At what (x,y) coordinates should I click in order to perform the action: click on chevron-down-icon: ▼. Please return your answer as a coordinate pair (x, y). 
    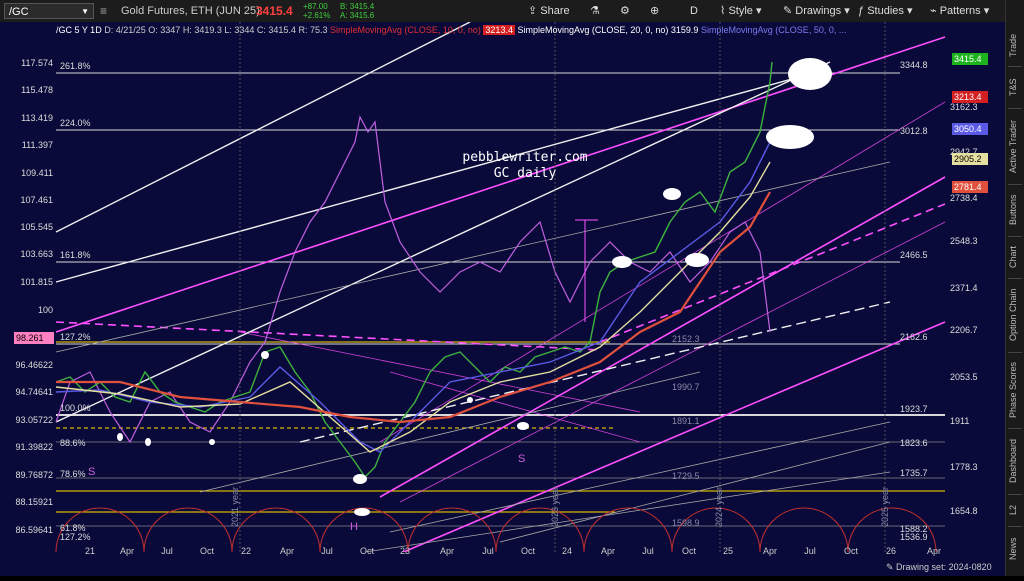
    Looking at the image, I should click on (85, 12).